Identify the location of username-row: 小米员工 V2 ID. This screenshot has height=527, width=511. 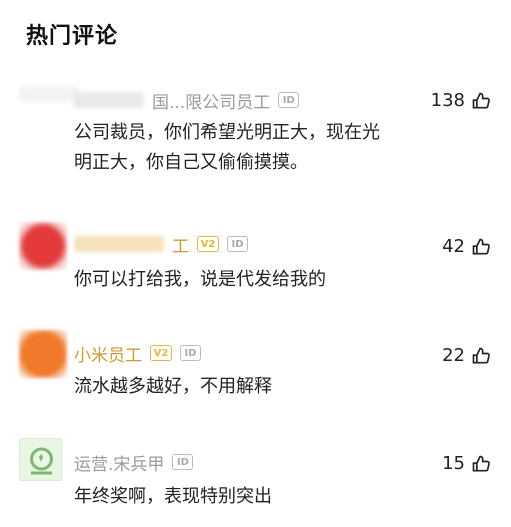
(137, 353).